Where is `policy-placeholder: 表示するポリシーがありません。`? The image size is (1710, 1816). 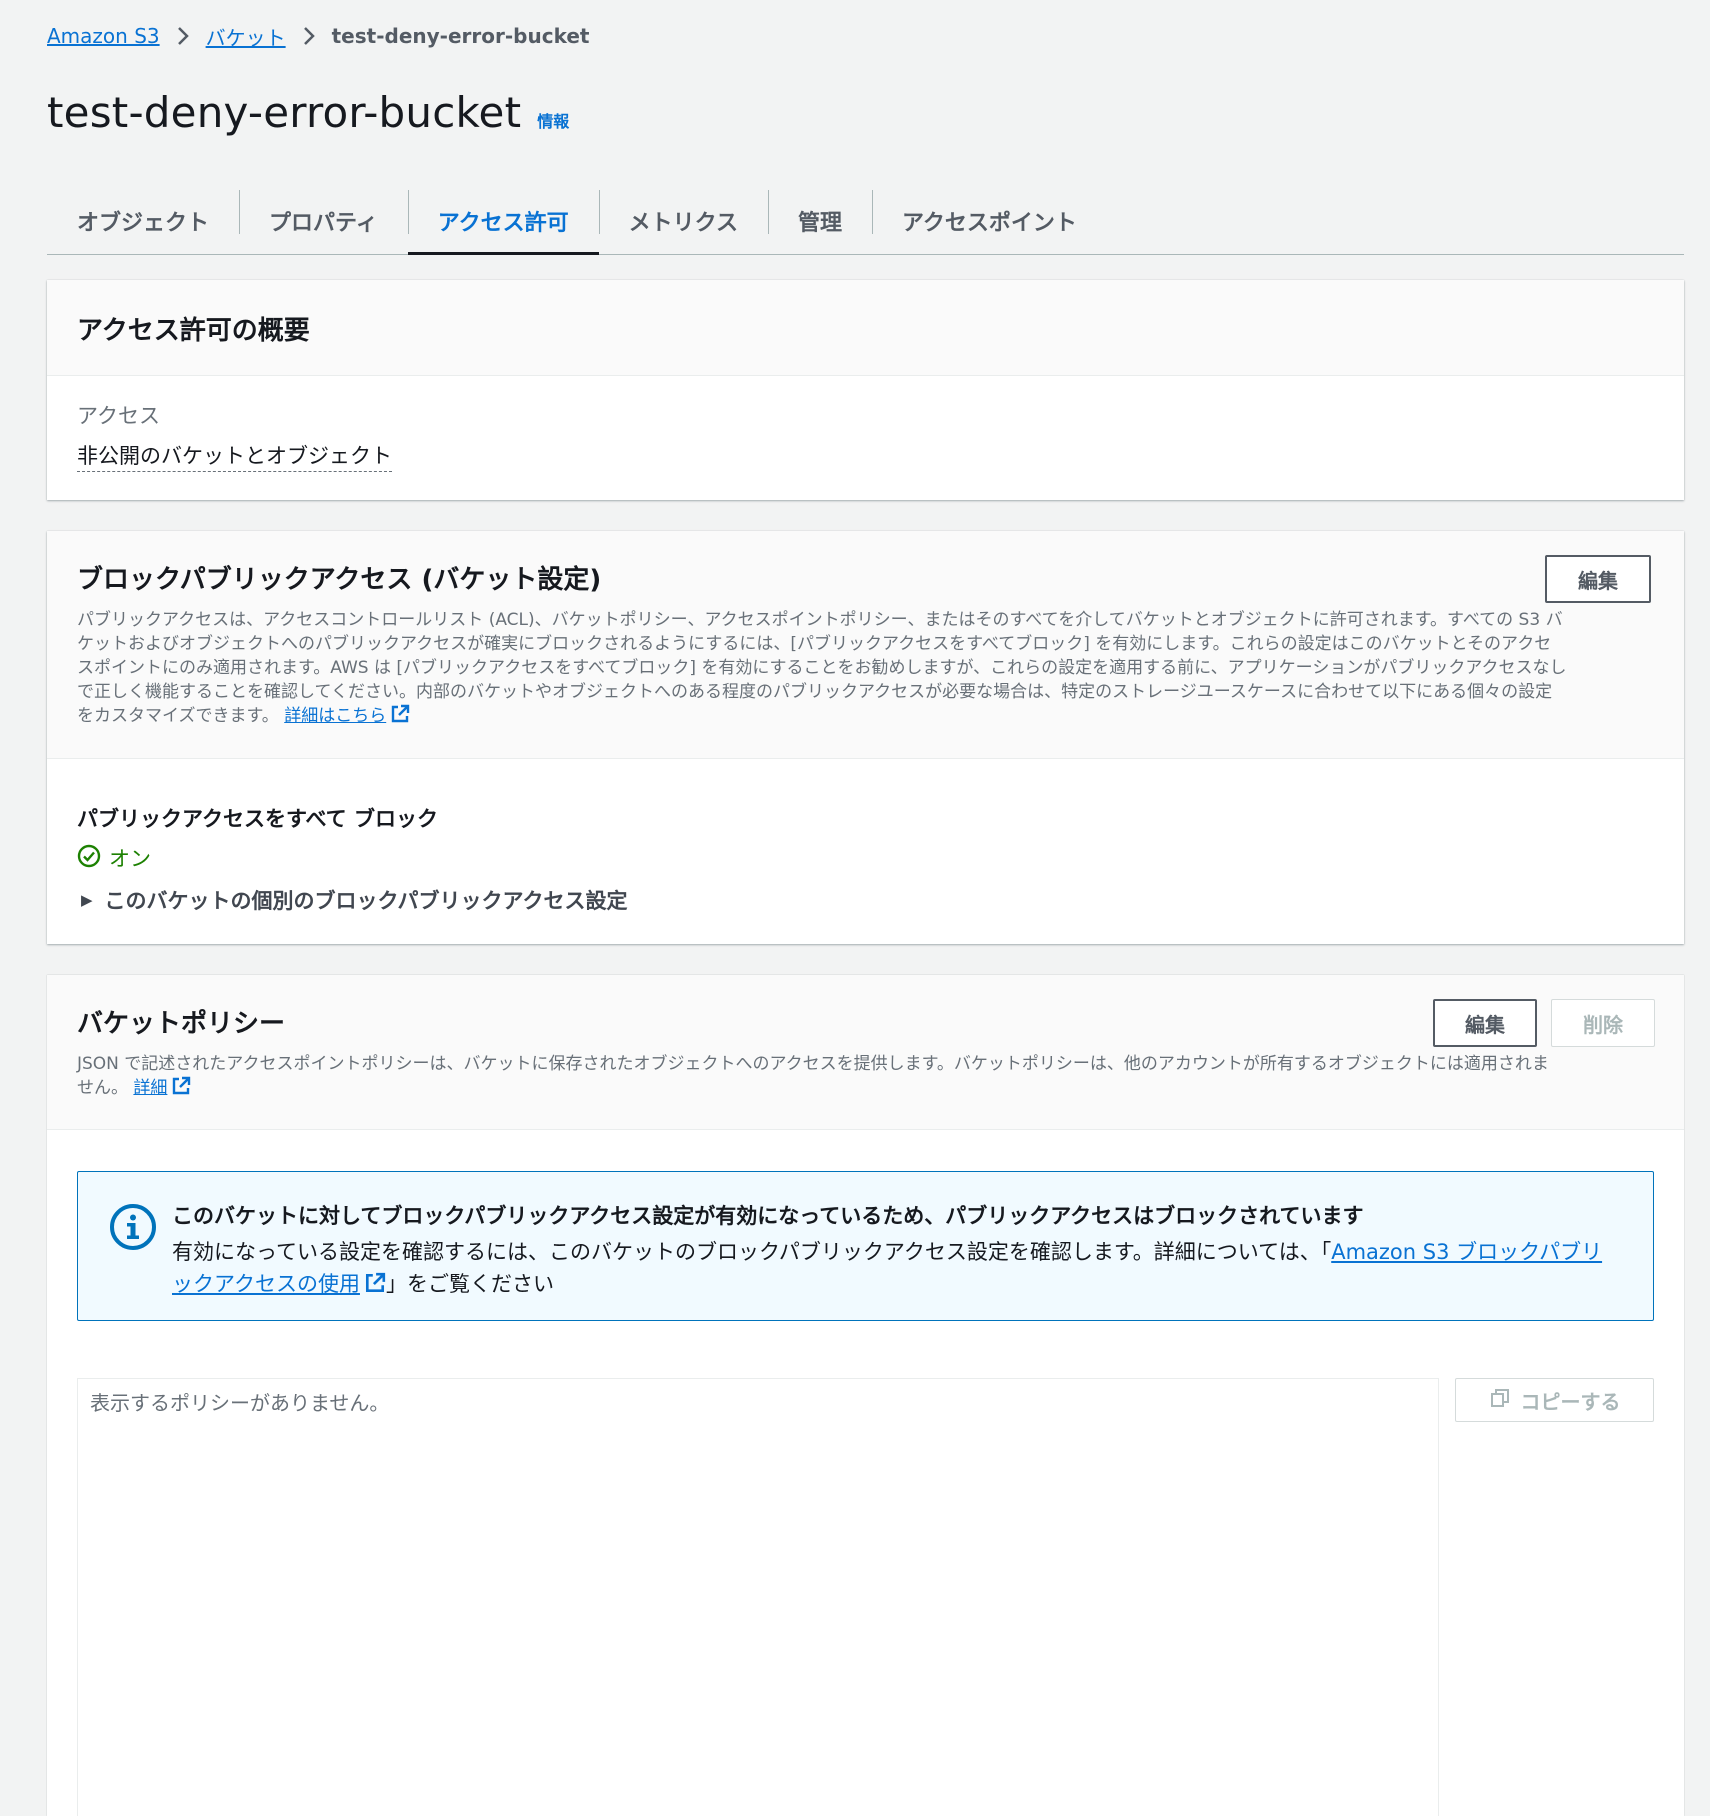 policy-placeholder: 表示するポリシーがありません。 is located at coordinates (240, 1403).